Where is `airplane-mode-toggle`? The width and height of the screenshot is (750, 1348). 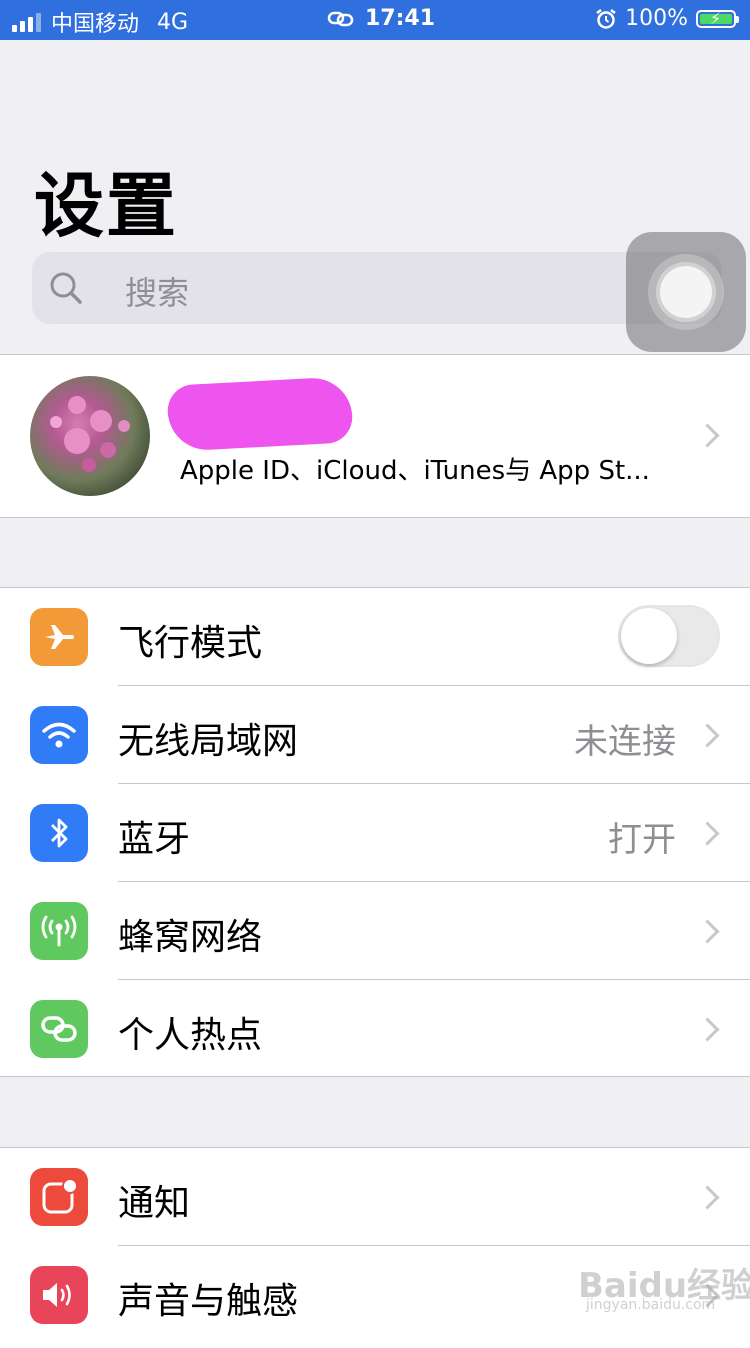 airplane-mode-toggle is located at coordinates (669, 636).